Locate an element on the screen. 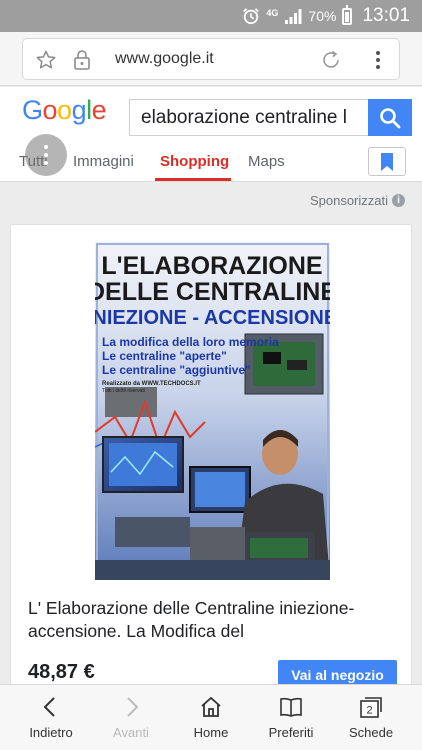 This screenshot has width=422, height=750. tabs-count: 2 is located at coordinates (369, 711).